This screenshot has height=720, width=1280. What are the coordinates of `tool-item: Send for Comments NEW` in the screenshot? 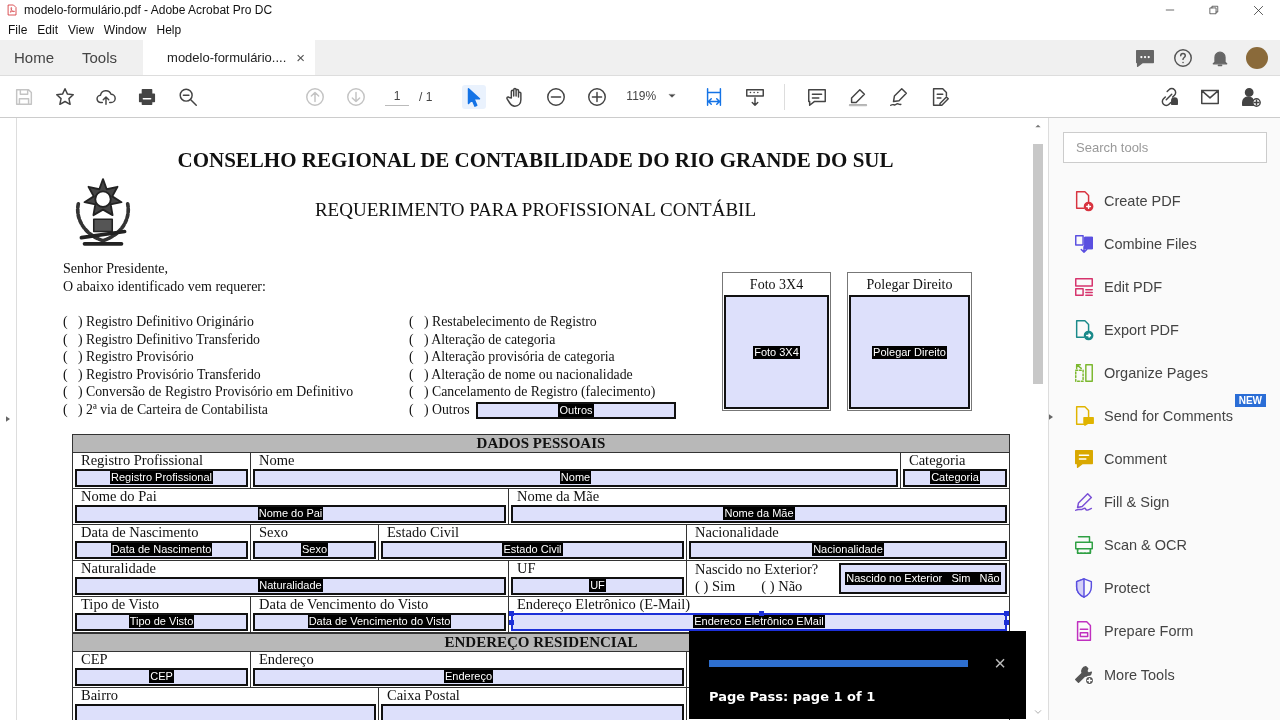 It's located at (1164, 416).